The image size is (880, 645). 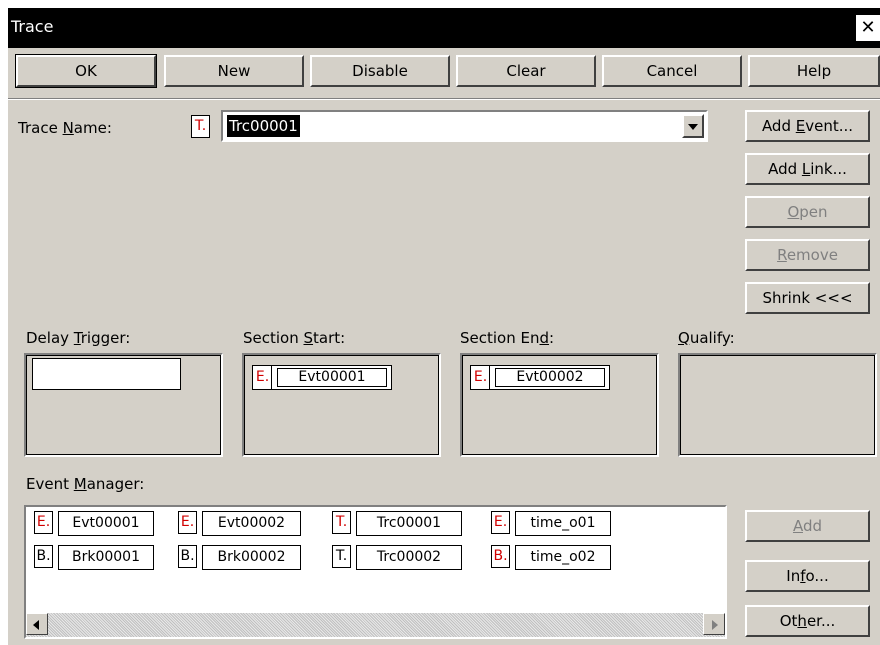 I want to click on trace-type-badge: T., so click(x=200, y=126).